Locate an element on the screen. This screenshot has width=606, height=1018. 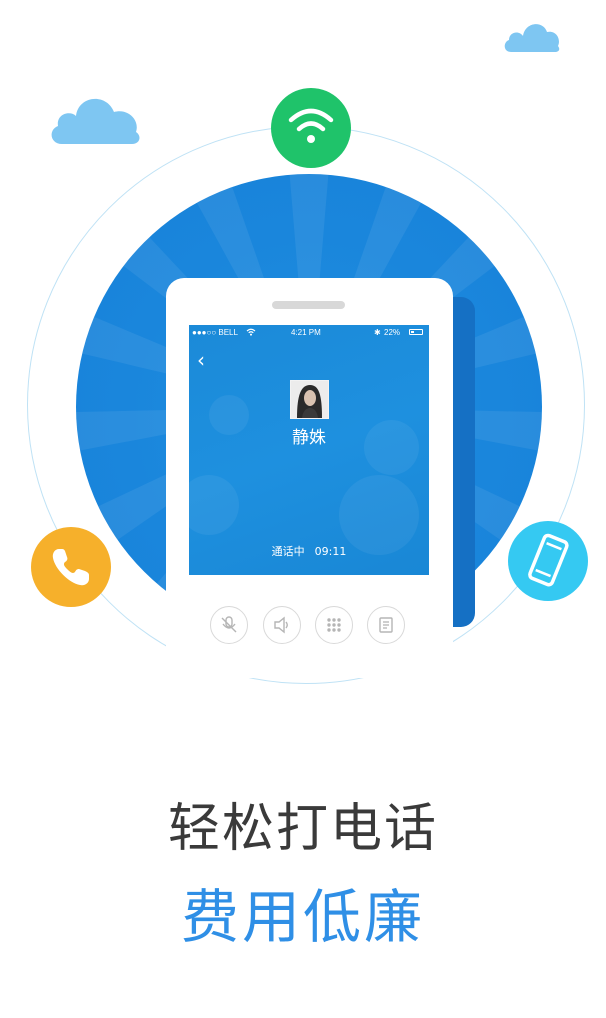
avatar is located at coordinates (309, 399).